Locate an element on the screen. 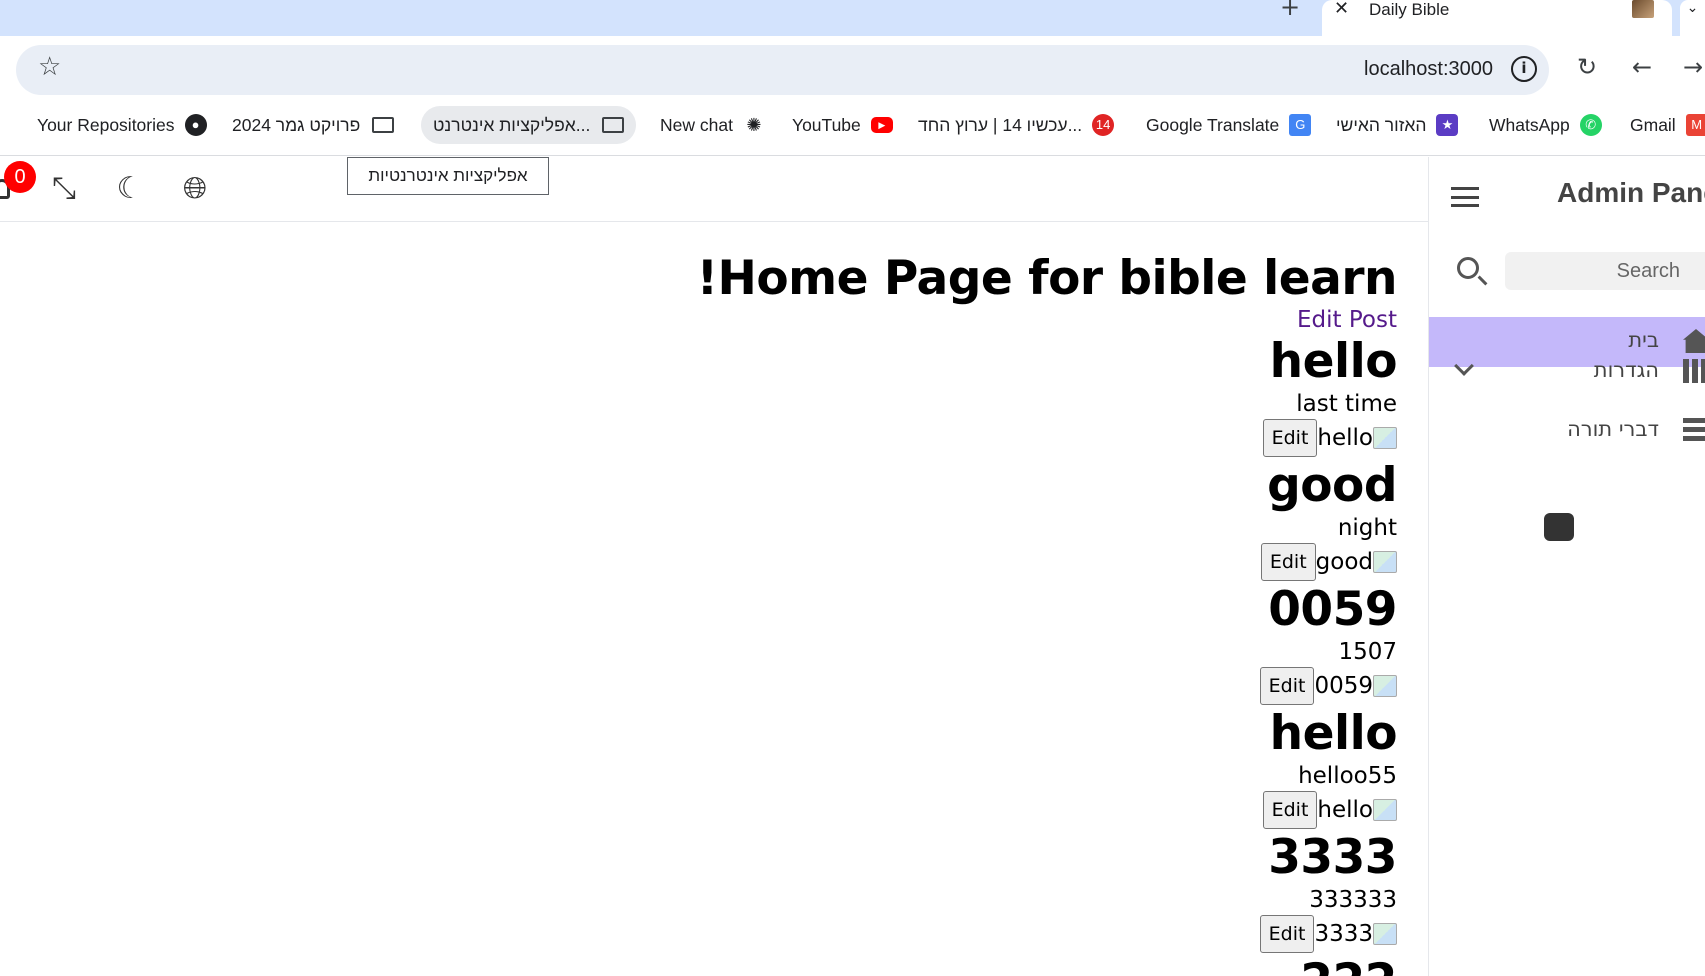  youtube-icon: ▶ is located at coordinates (881, 125).